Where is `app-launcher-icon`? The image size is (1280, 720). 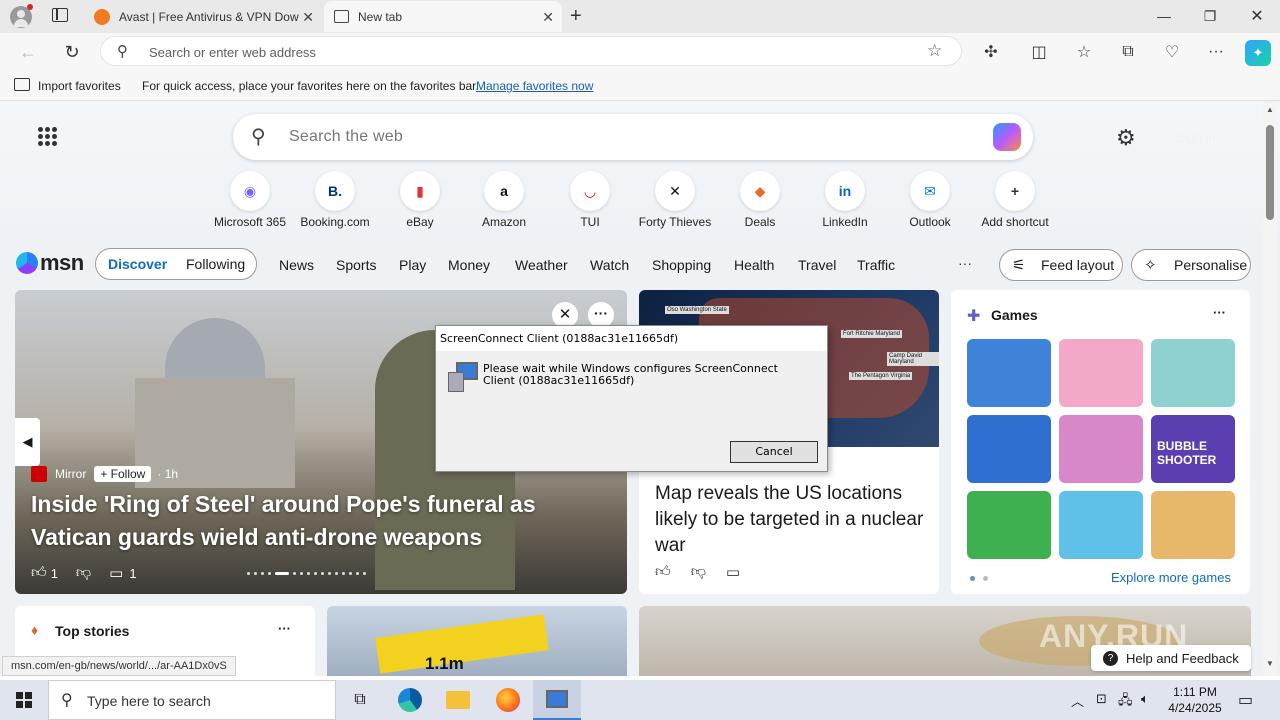 app-launcher-icon is located at coordinates (48, 137).